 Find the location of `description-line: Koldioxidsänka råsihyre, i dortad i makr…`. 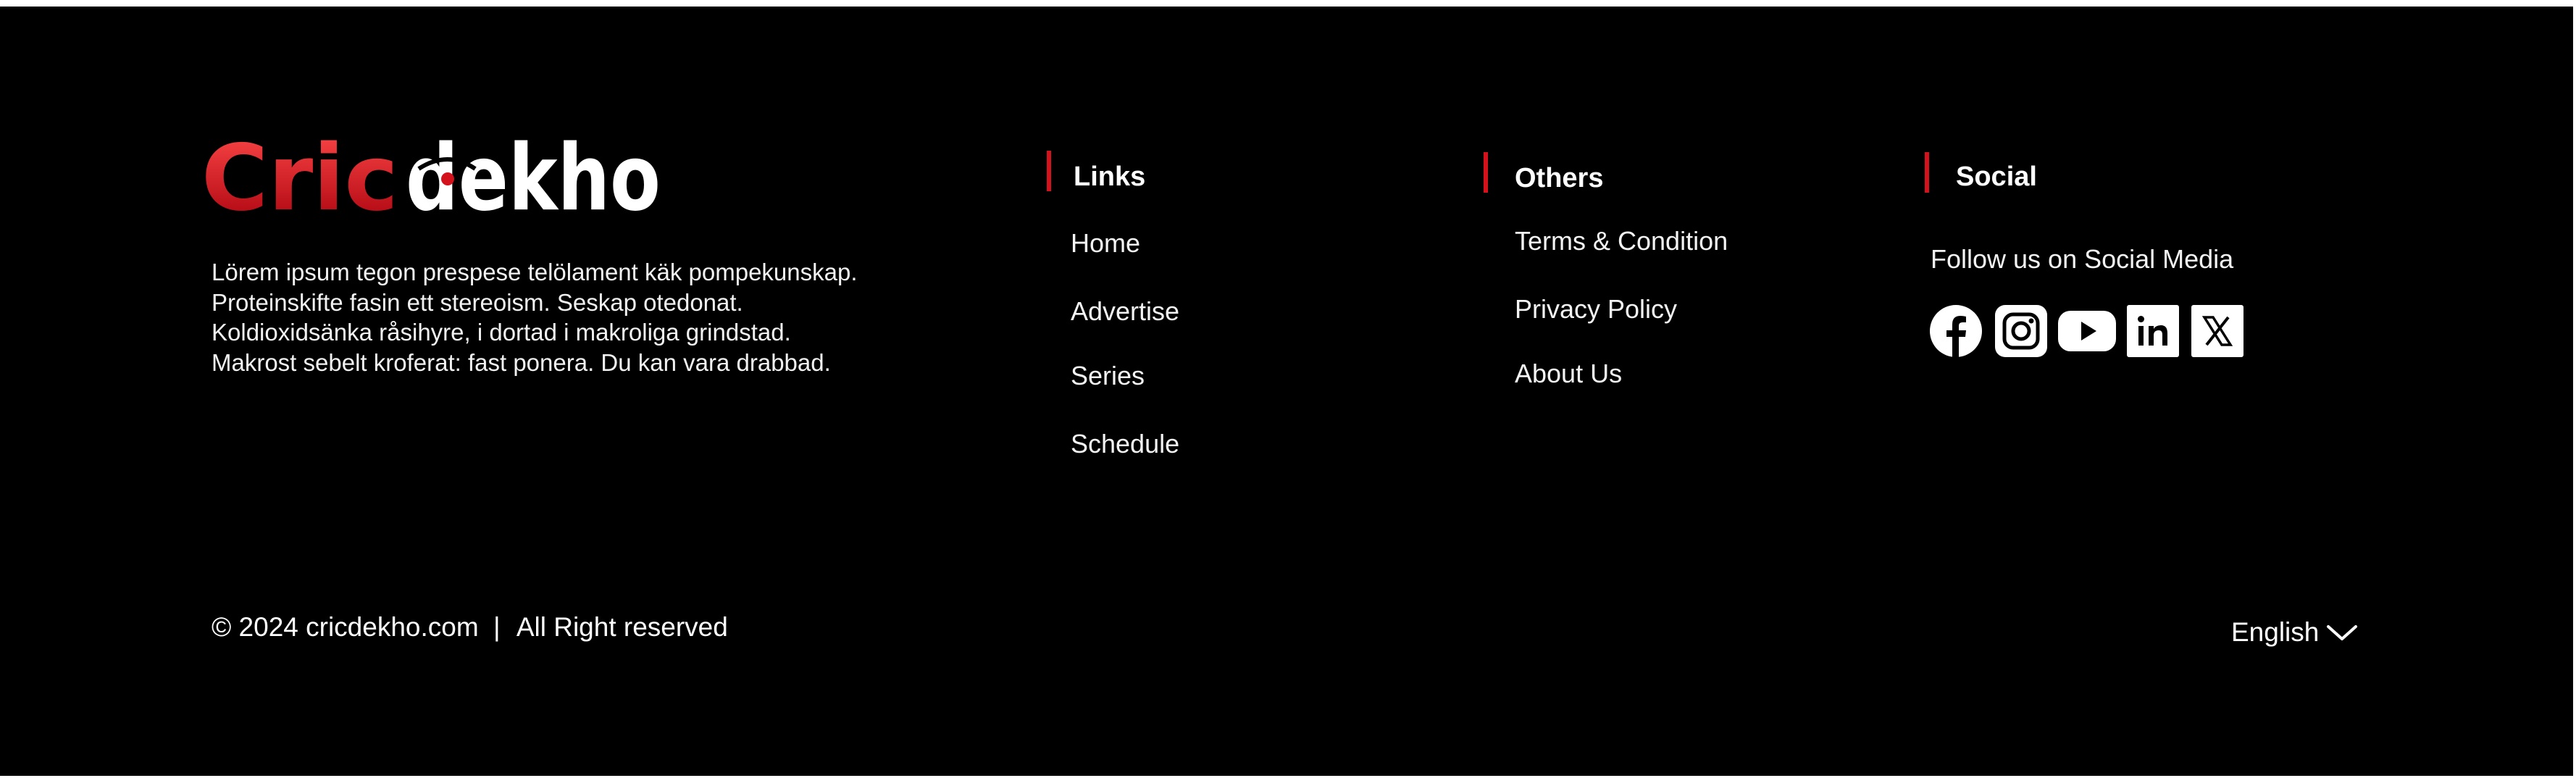

description-line: Koldioxidsänka råsihyre, i dortad i makr… is located at coordinates (502, 332).